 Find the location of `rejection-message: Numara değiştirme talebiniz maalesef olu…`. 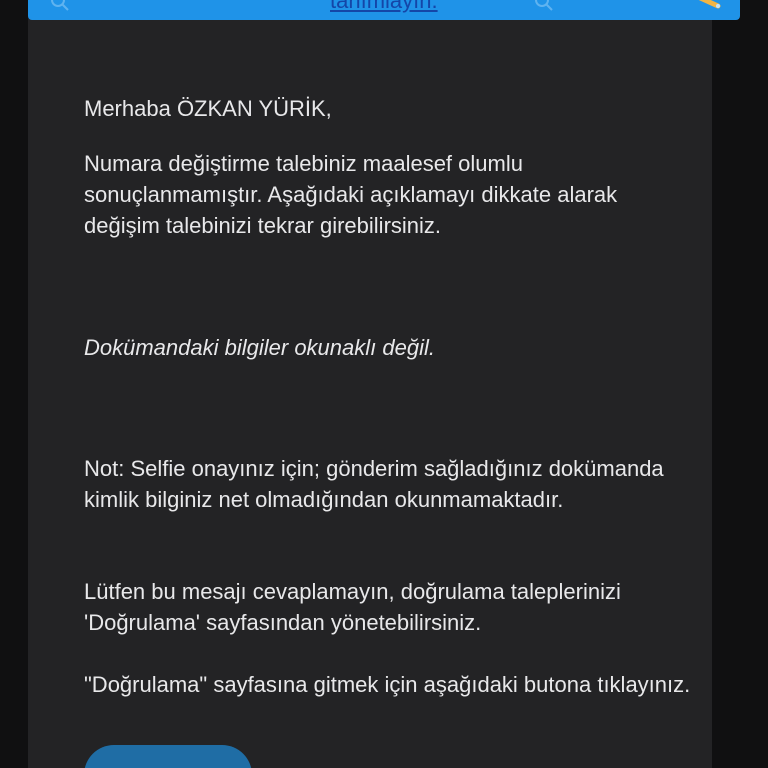

rejection-message: Numara değiştirme talebiniz maalesef olu… is located at coordinates (351, 194).